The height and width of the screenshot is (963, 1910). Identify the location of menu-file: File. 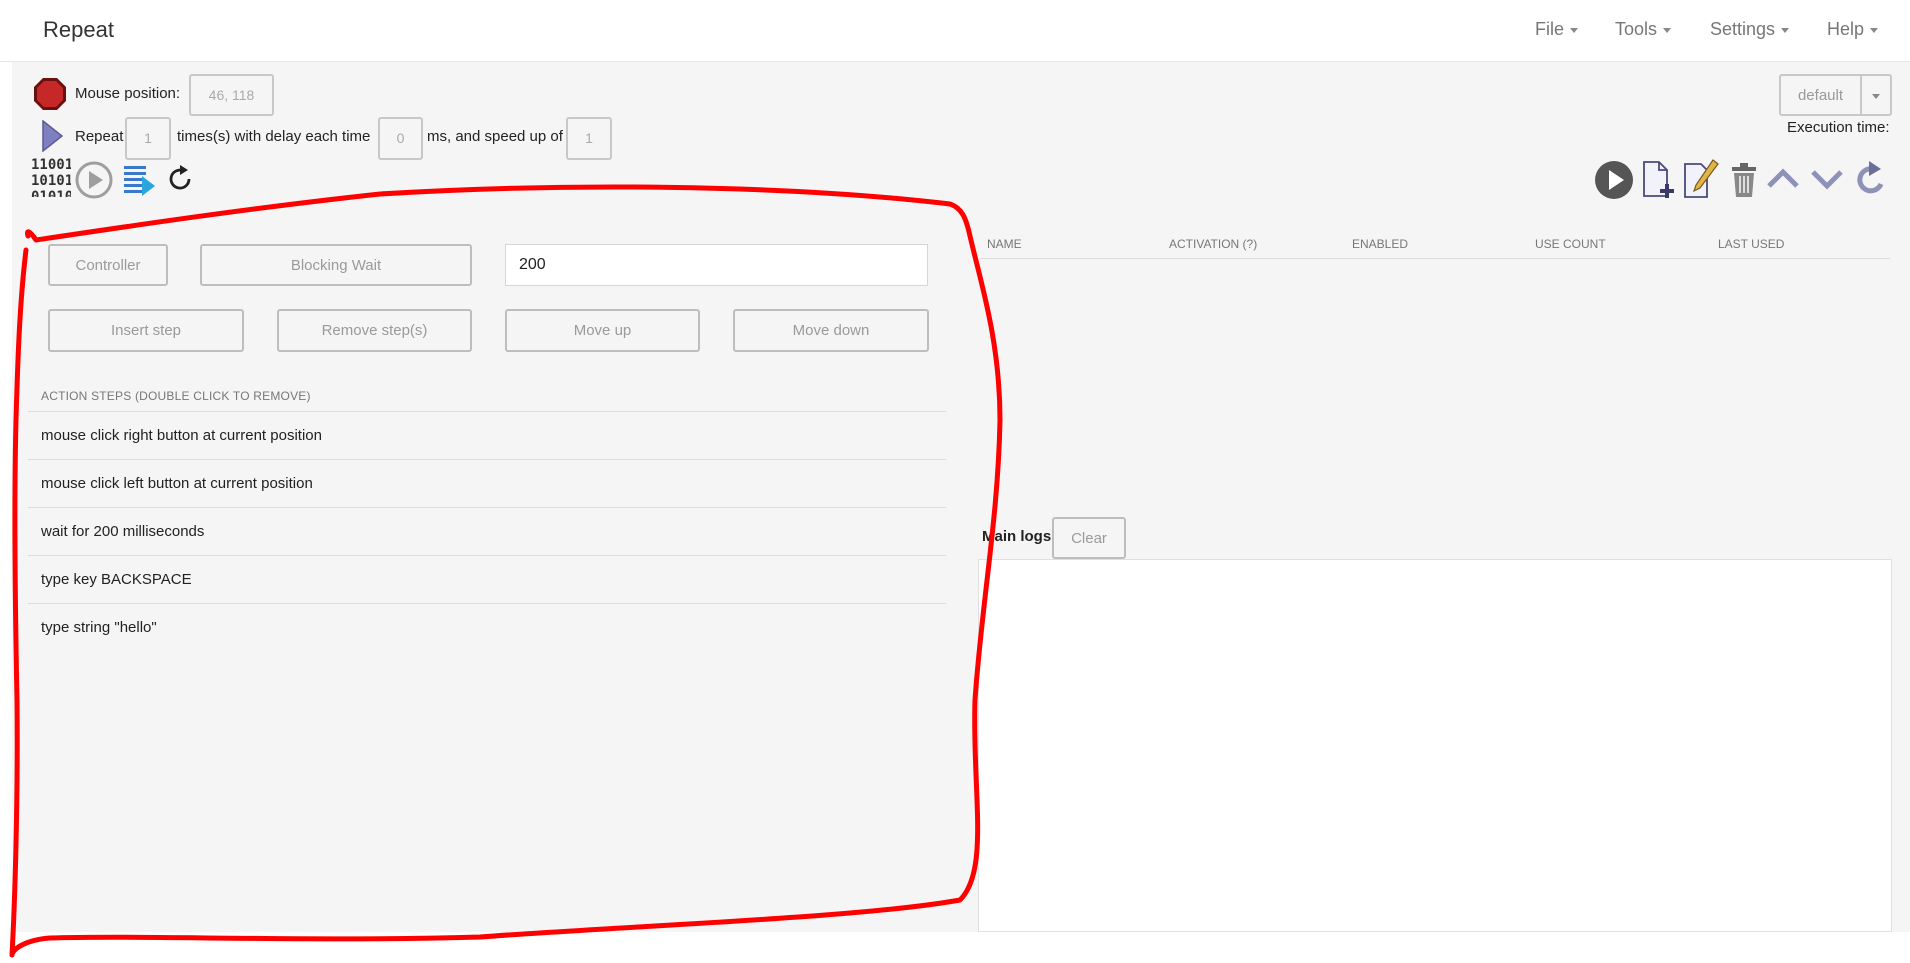
(1557, 29).